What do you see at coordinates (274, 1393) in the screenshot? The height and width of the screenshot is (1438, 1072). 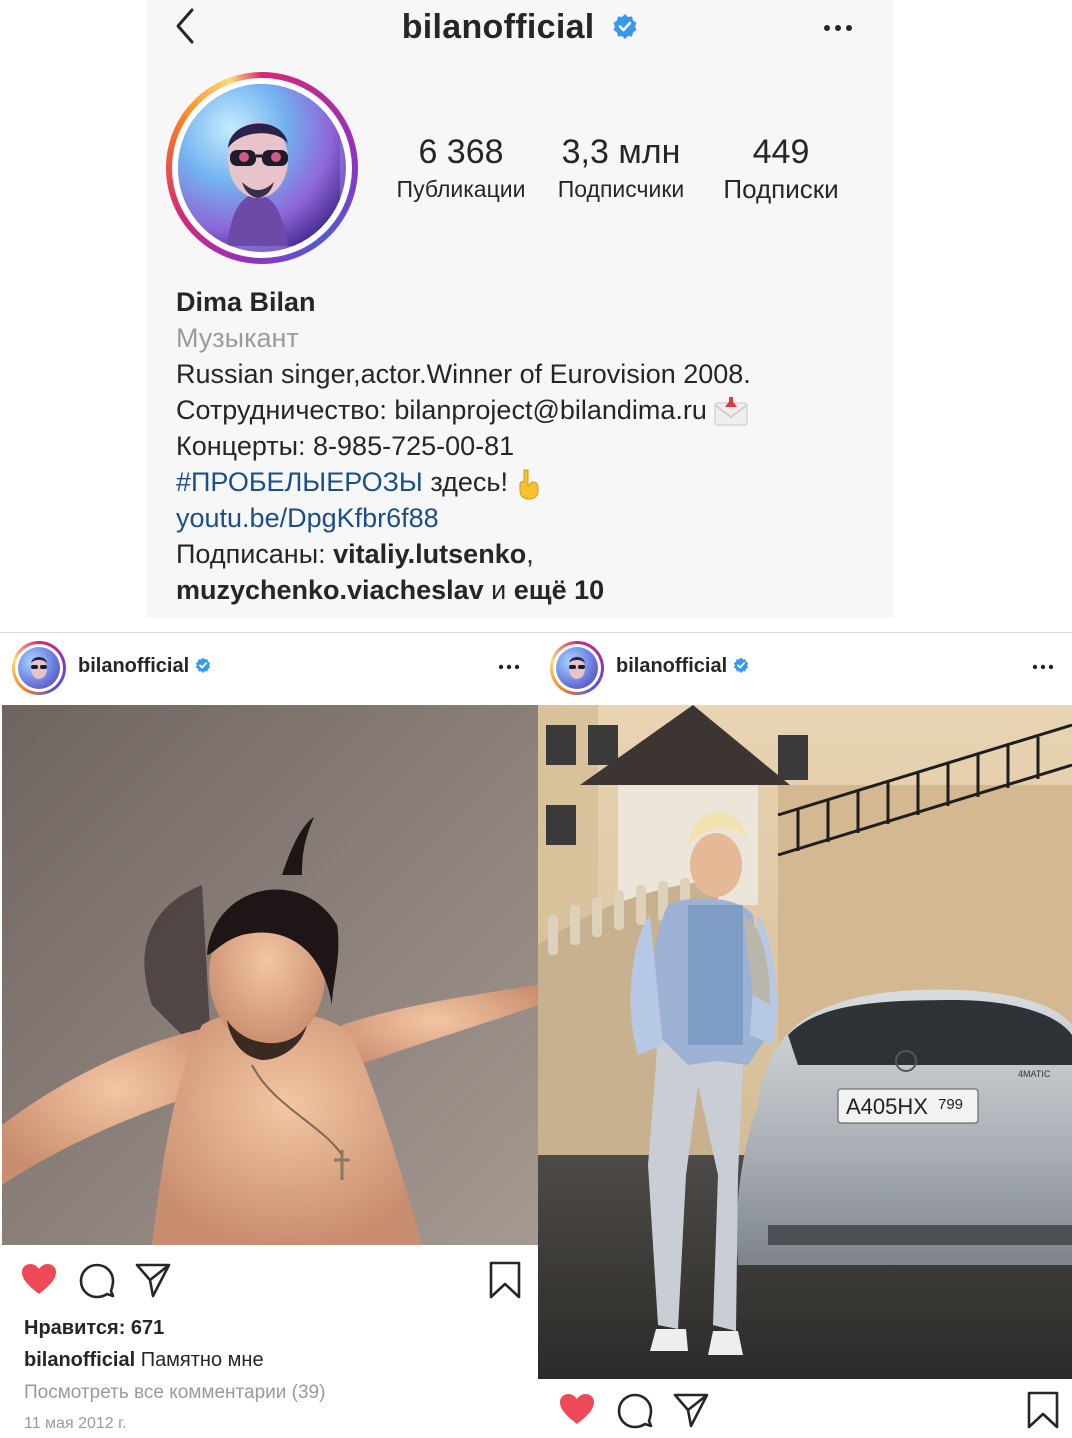 I see `view-comments-link: Посмотреть все комментарии (39)` at bounding box center [274, 1393].